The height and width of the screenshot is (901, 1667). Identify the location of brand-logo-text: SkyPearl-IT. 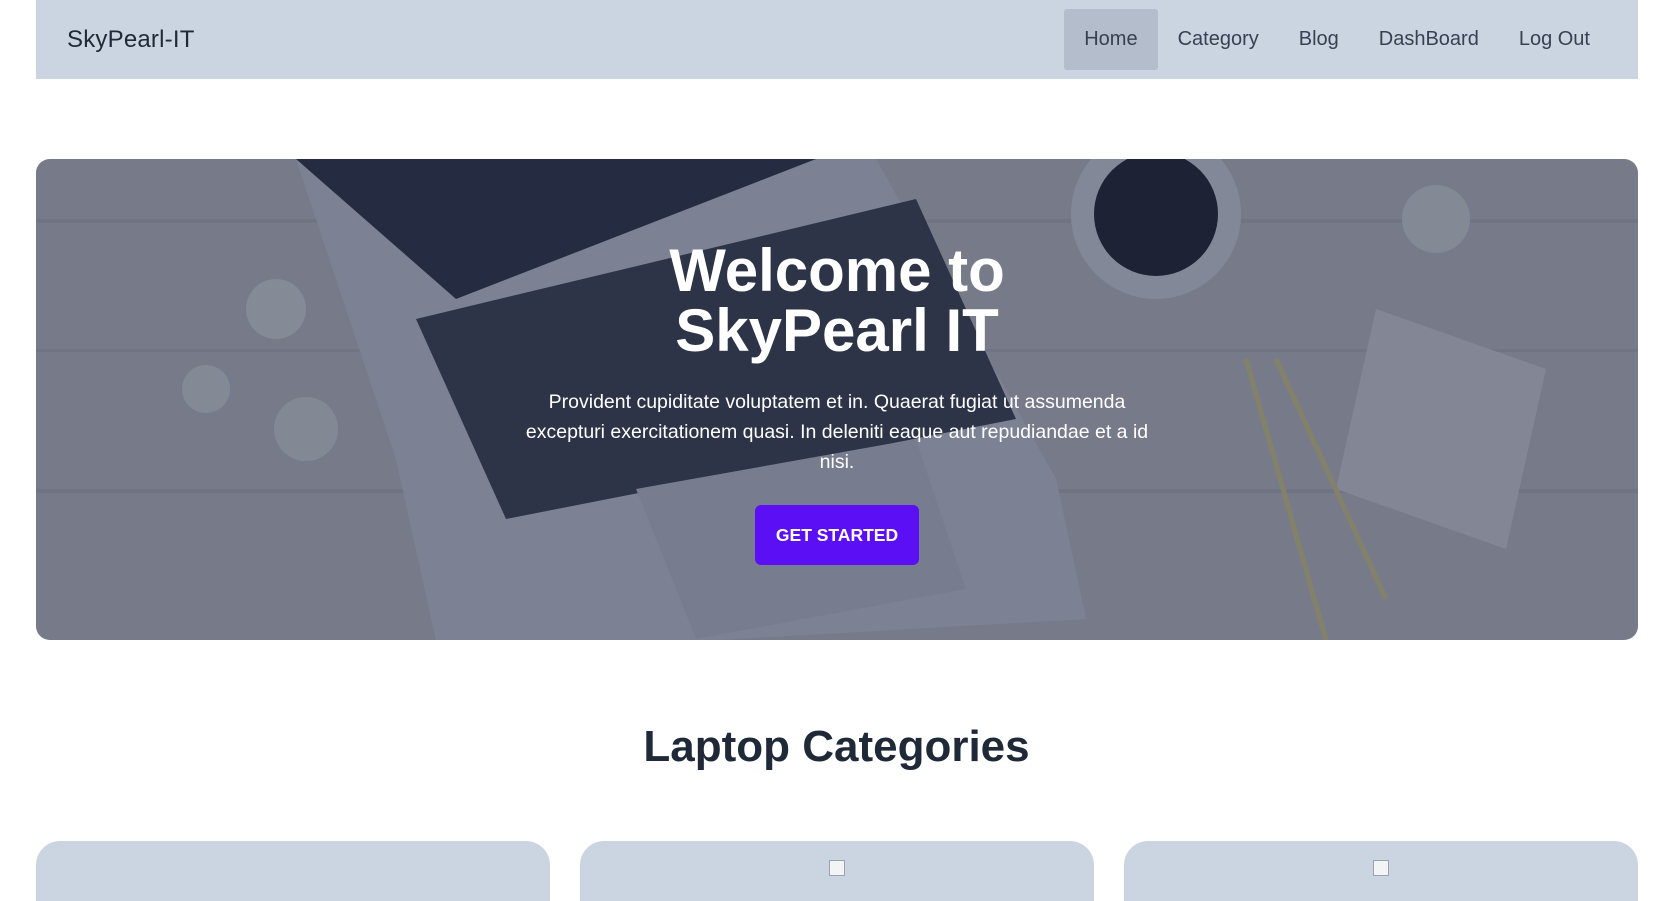
(131, 40).